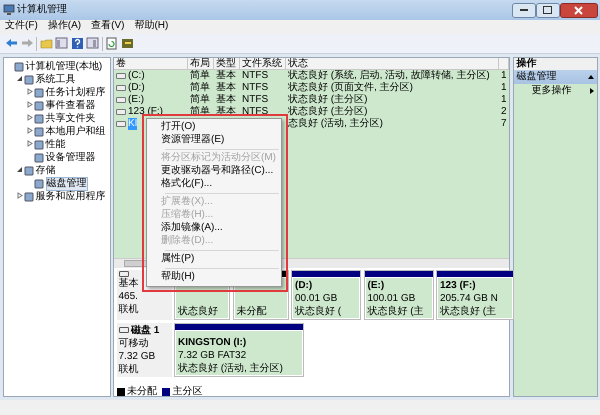 This screenshot has height=415, width=600. Describe the element at coordinates (136, 88) in the screenshot. I see `table-cell: (D:)` at that location.